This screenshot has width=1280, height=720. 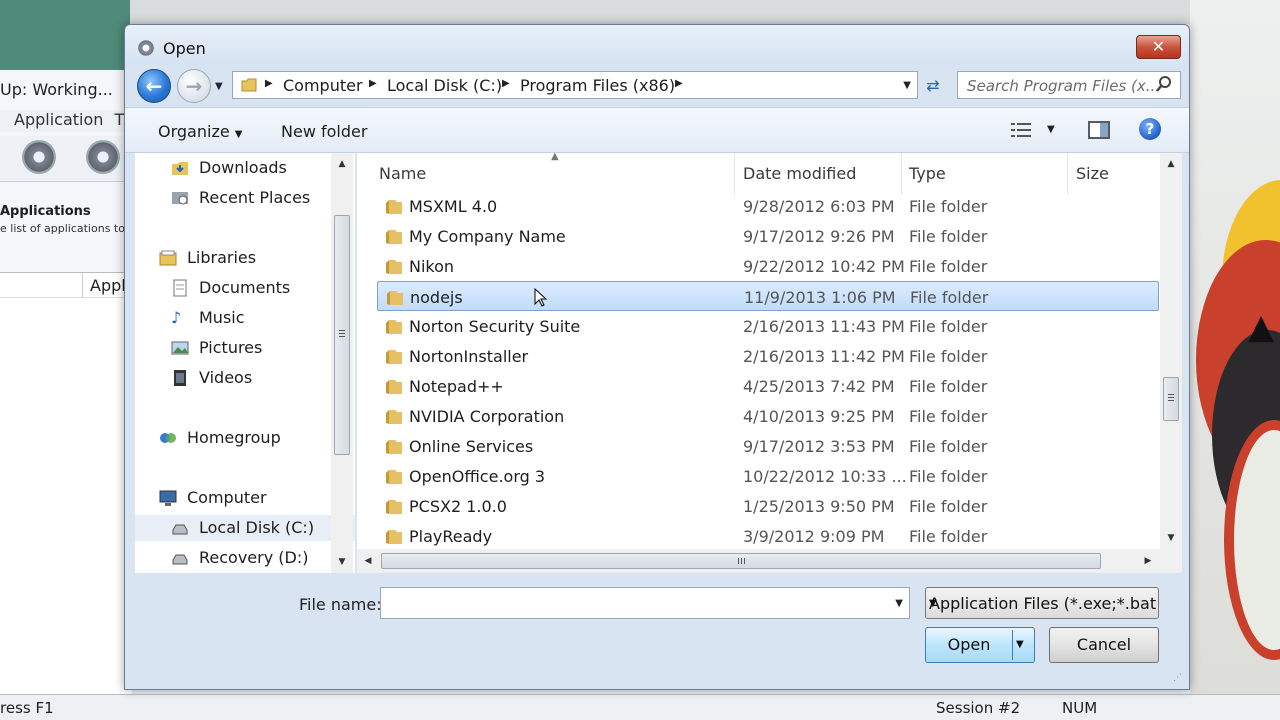 What do you see at coordinates (194, 86) in the screenshot?
I see `forward-button: →` at bounding box center [194, 86].